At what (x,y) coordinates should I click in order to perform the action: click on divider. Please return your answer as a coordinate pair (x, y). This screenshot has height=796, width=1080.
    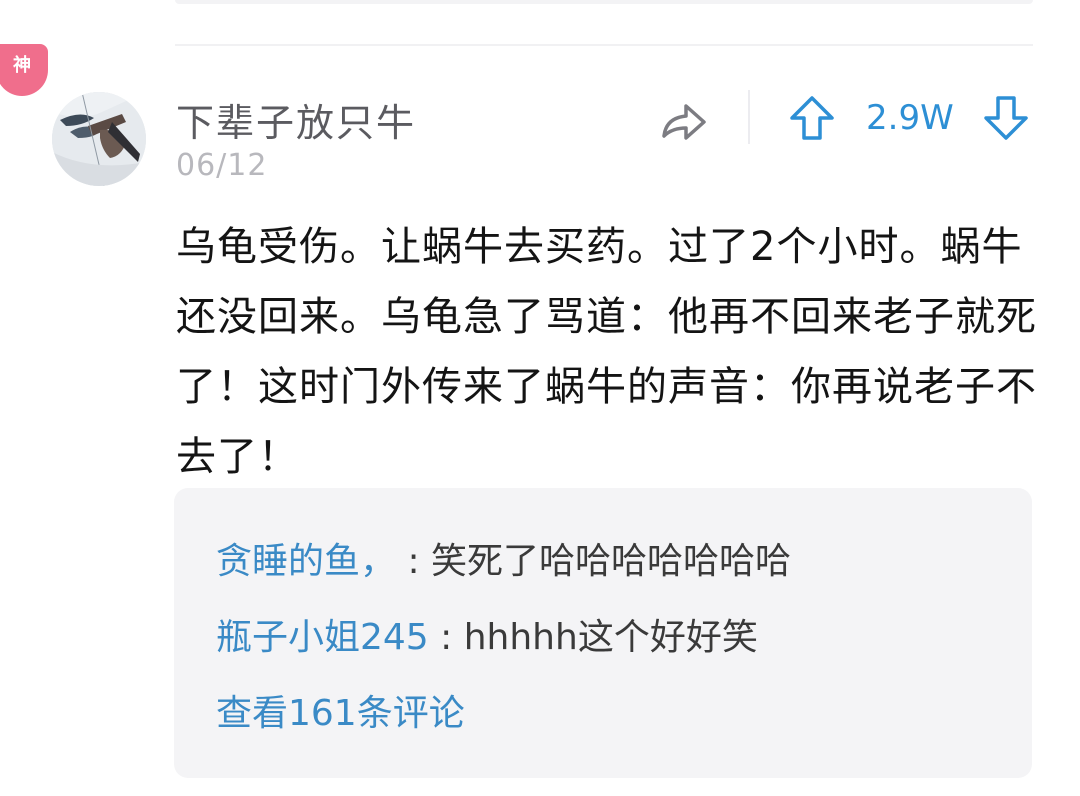
    Looking at the image, I should click on (604, 45).